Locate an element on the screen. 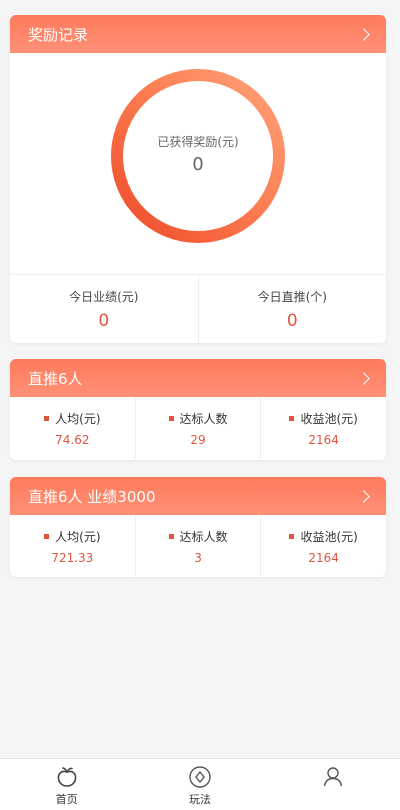 This screenshot has height=810, width=400. stat-qualified: 达标人数 3 is located at coordinates (197, 546).